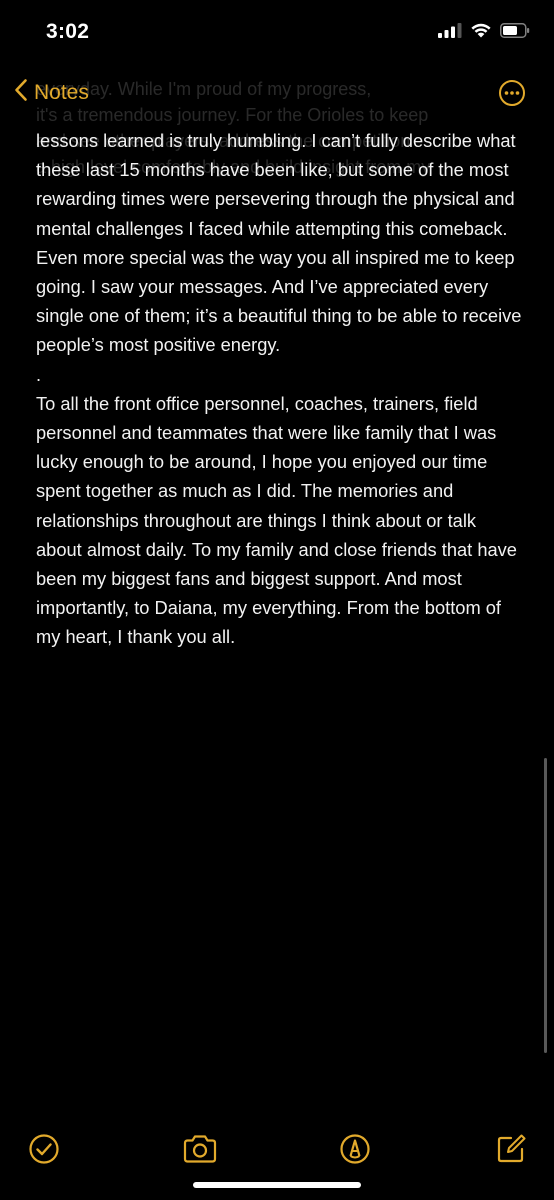 The height and width of the screenshot is (1200, 554). I want to click on ellipsis-circle-icon, so click(512, 95).